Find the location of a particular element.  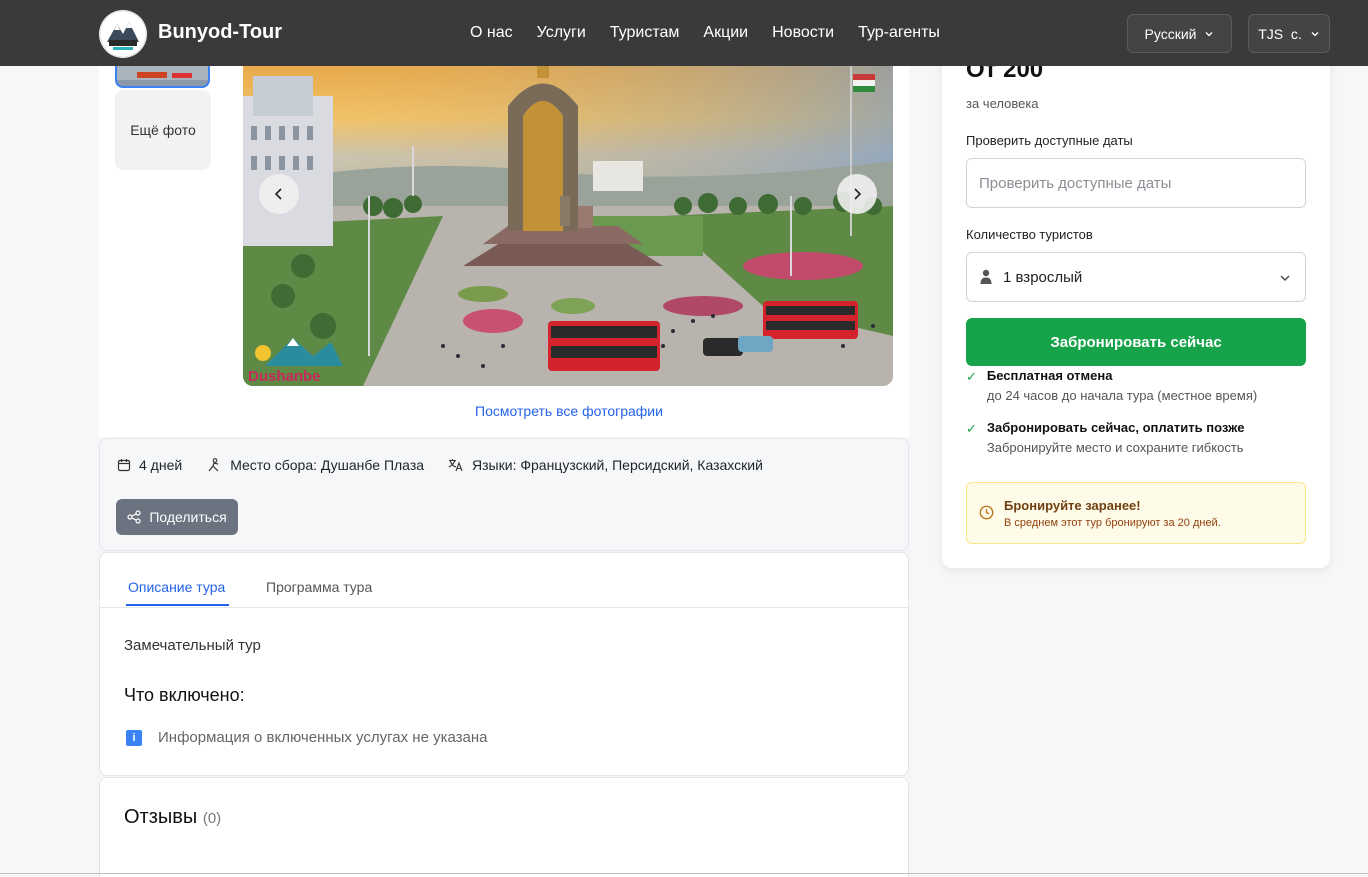

currency-value: TJS с. is located at coordinates (1280, 33).